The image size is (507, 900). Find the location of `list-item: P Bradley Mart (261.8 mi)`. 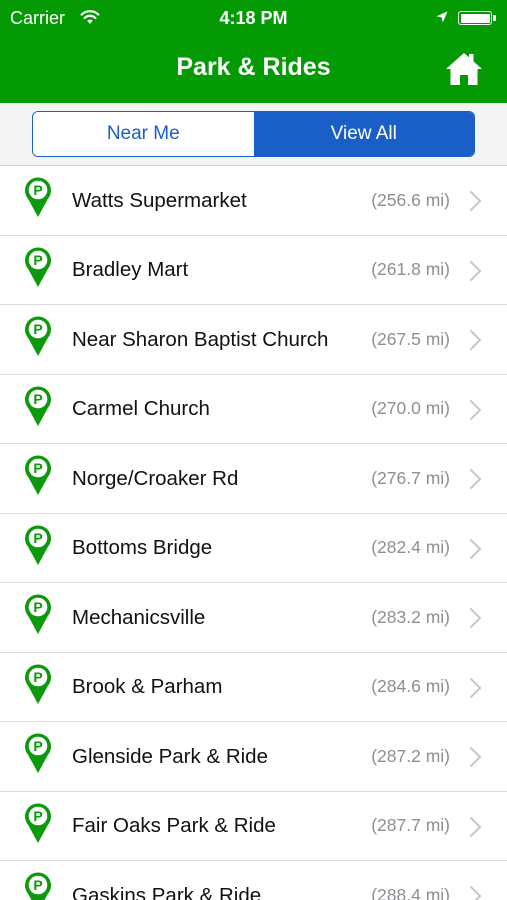

list-item: P Bradley Mart (261.8 mi) is located at coordinates (253, 270).